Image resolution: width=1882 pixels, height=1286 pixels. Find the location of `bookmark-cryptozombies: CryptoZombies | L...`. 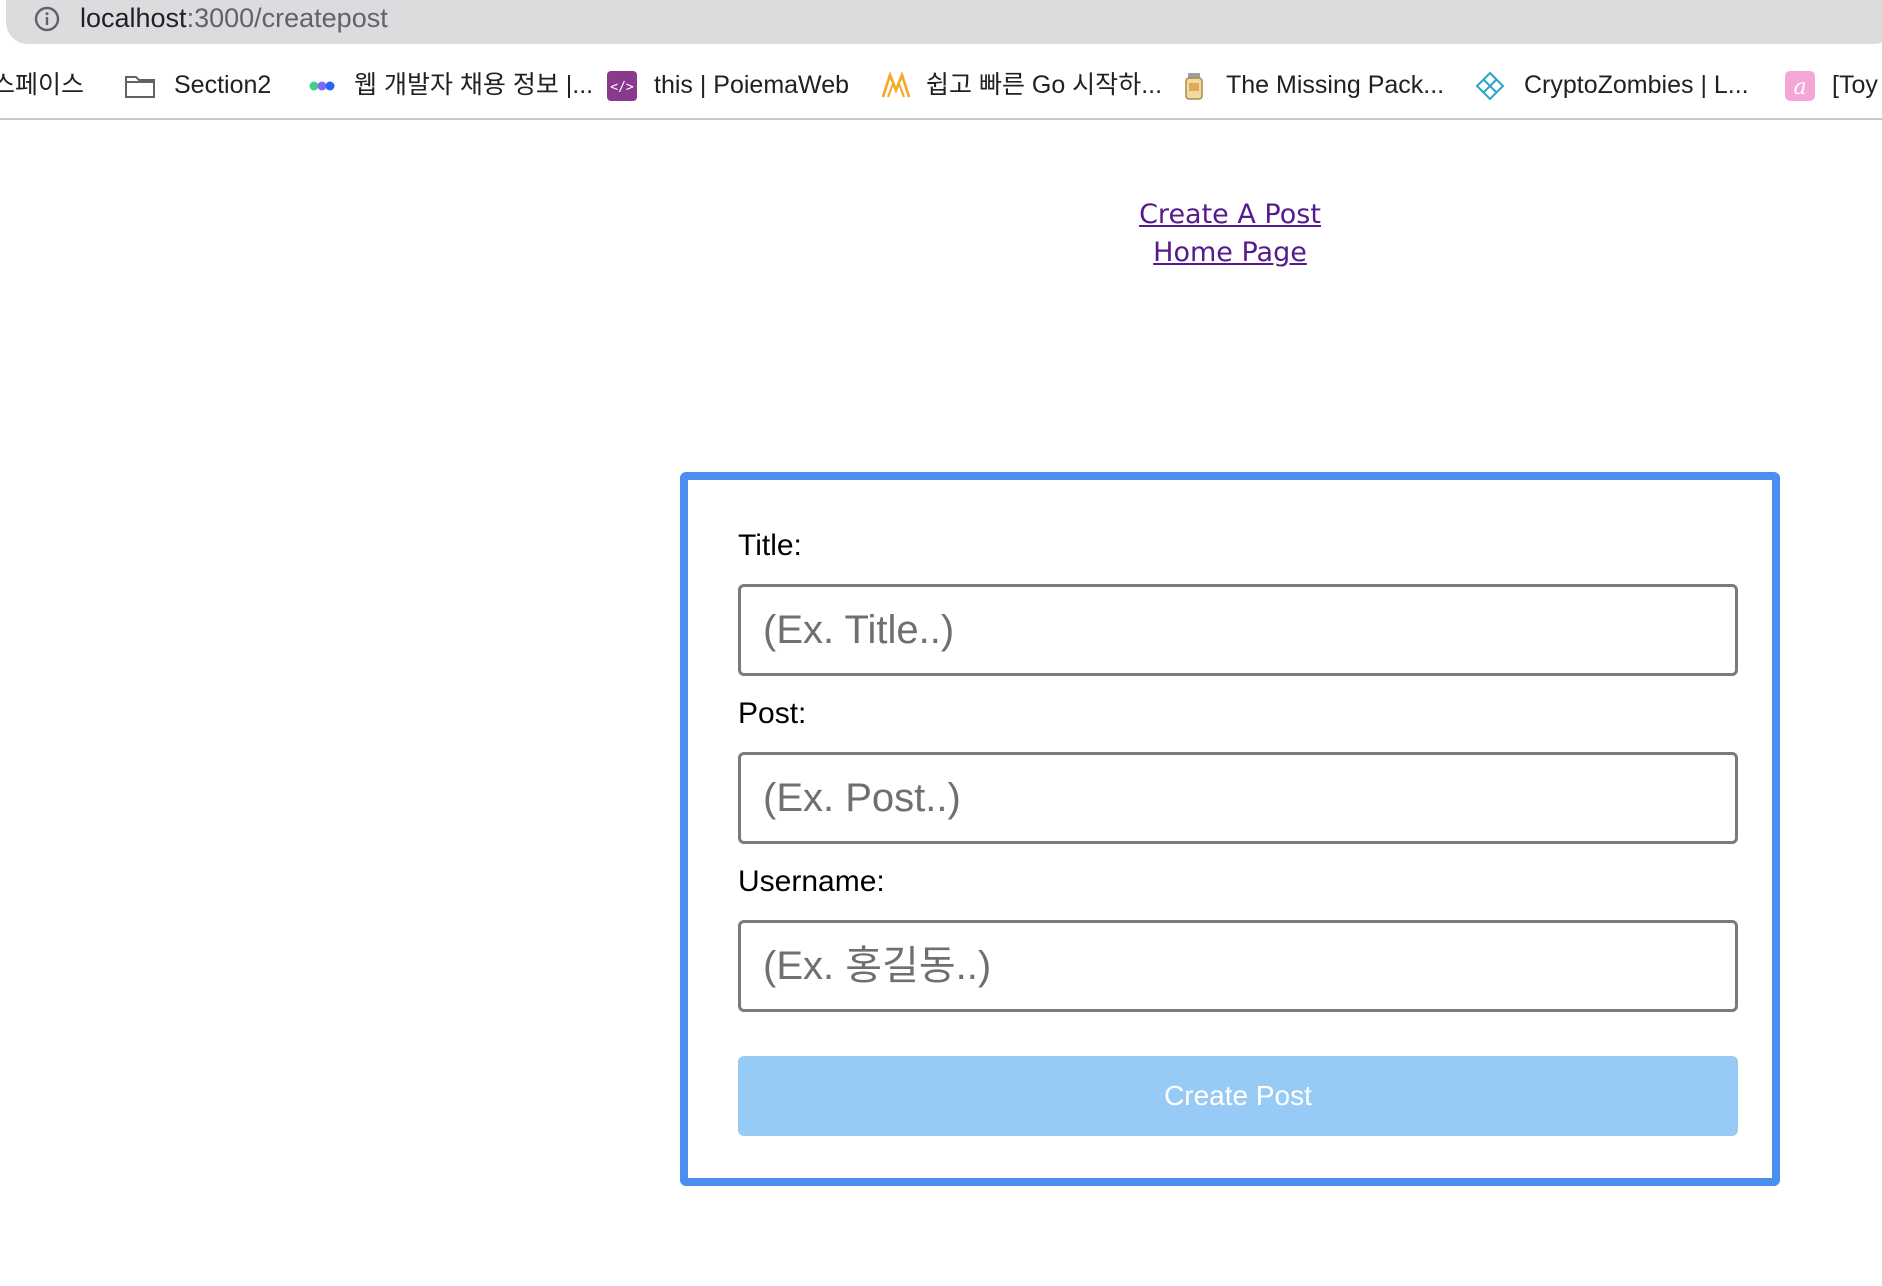

bookmark-cryptozombies: CryptoZombies | L... is located at coordinates (1636, 85).